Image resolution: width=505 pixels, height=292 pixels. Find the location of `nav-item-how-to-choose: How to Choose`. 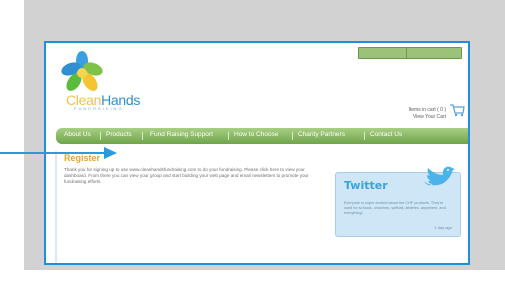

nav-item-how-to-choose: How to Choose is located at coordinates (256, 134).